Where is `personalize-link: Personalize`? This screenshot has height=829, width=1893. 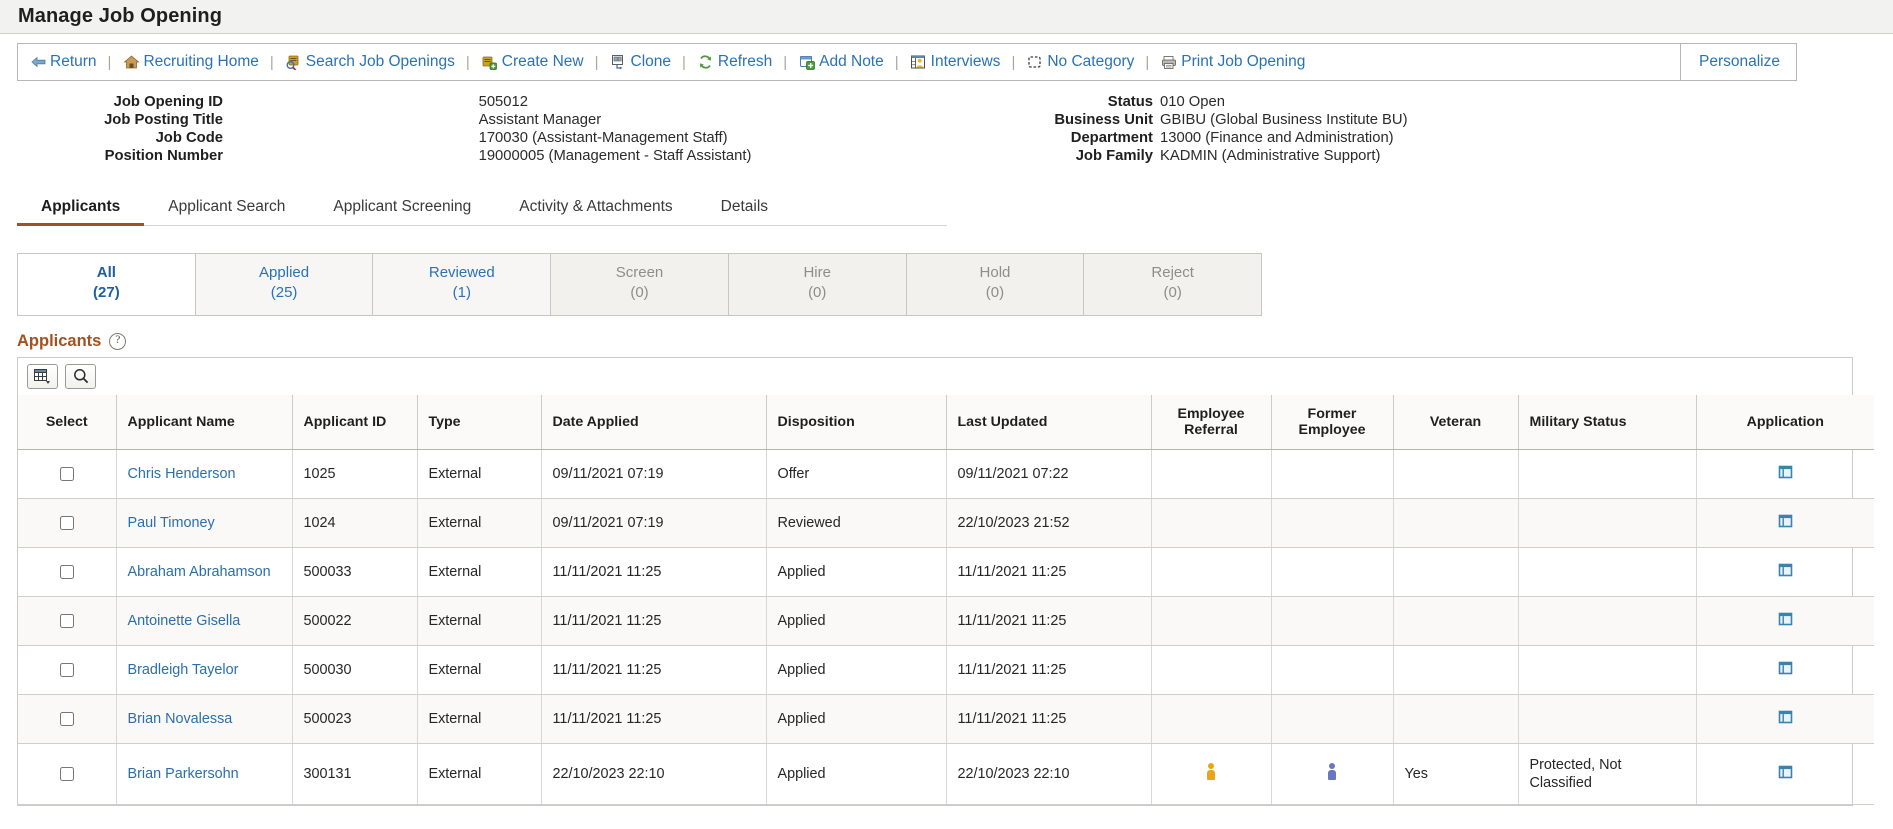 personalize-link: Personalize is located at coordinates (1738, 62).